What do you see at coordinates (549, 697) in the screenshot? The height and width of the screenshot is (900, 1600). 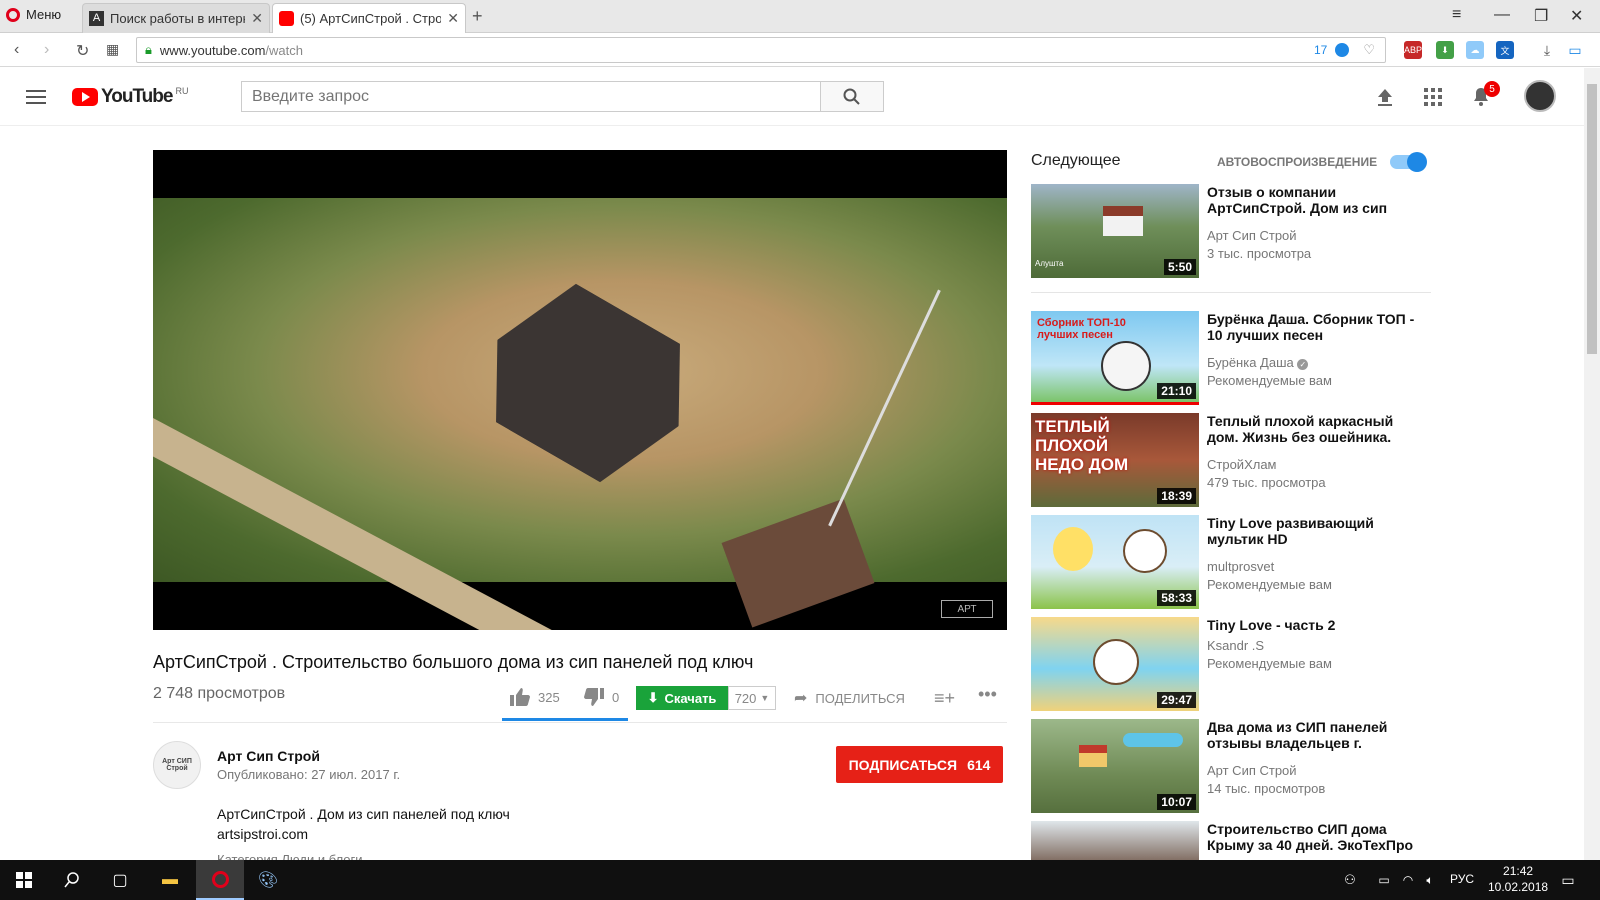 I see `like-count: 325` at bounding box center [549, 697].